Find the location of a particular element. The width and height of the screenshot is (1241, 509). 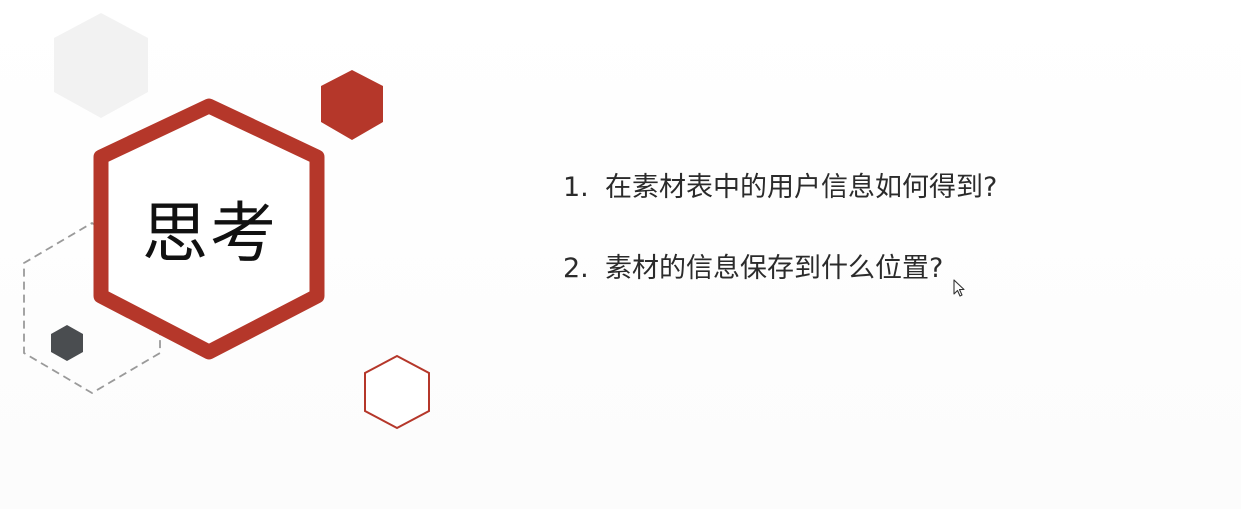

question-number: 1. is located at coordinates (576, 187).